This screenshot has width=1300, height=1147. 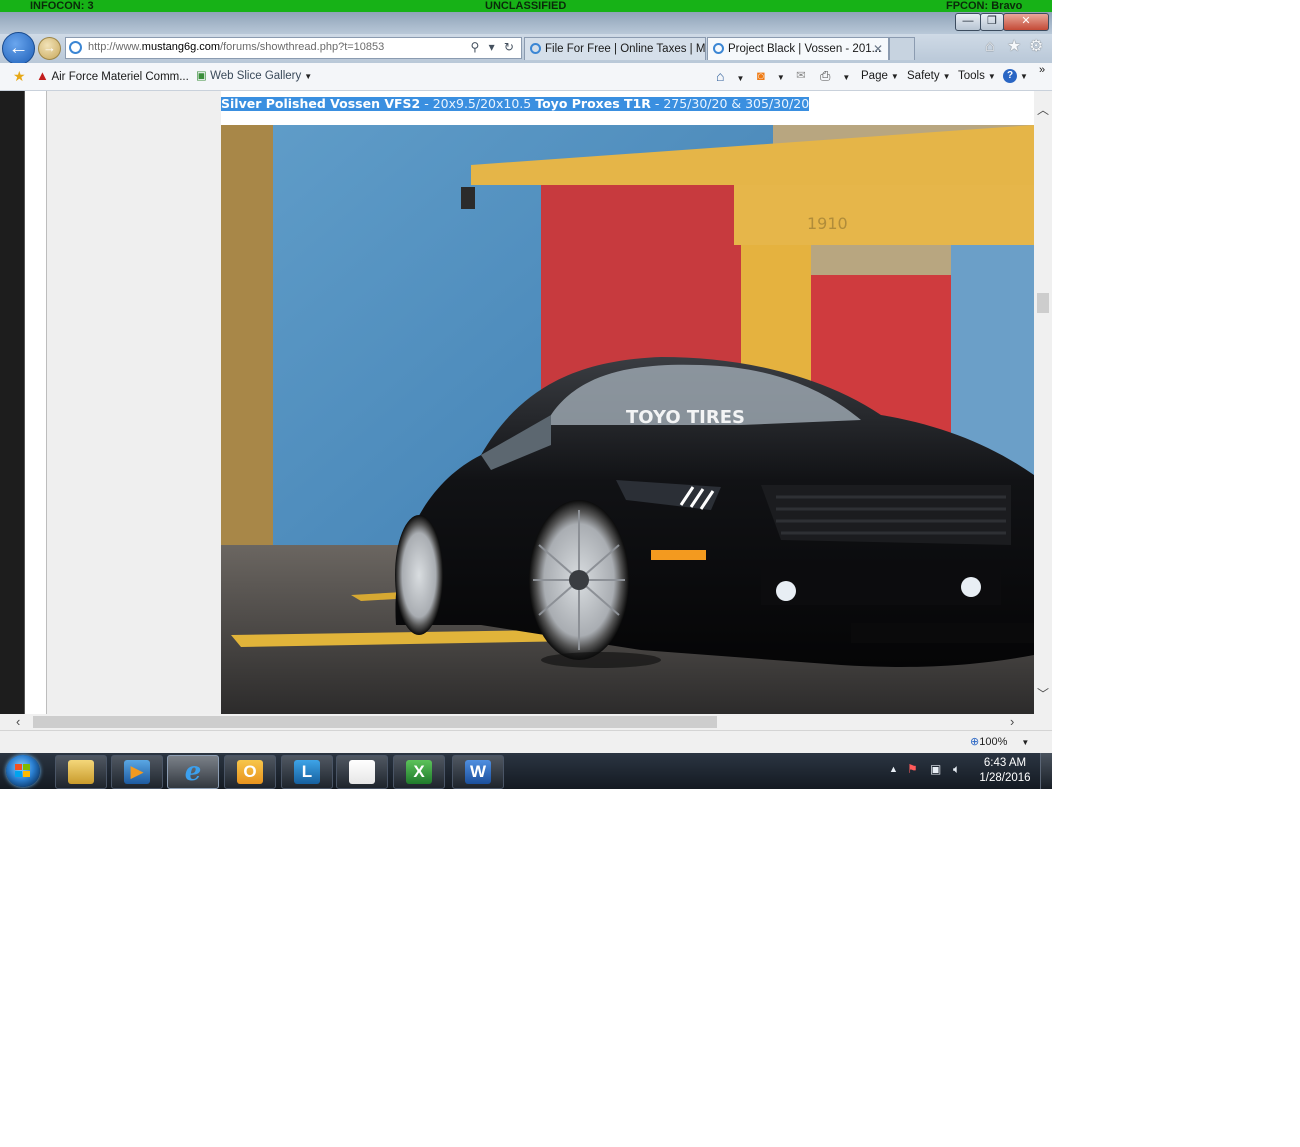 I want to click on chevron-more-icon: », so click(x=1042, y=70).